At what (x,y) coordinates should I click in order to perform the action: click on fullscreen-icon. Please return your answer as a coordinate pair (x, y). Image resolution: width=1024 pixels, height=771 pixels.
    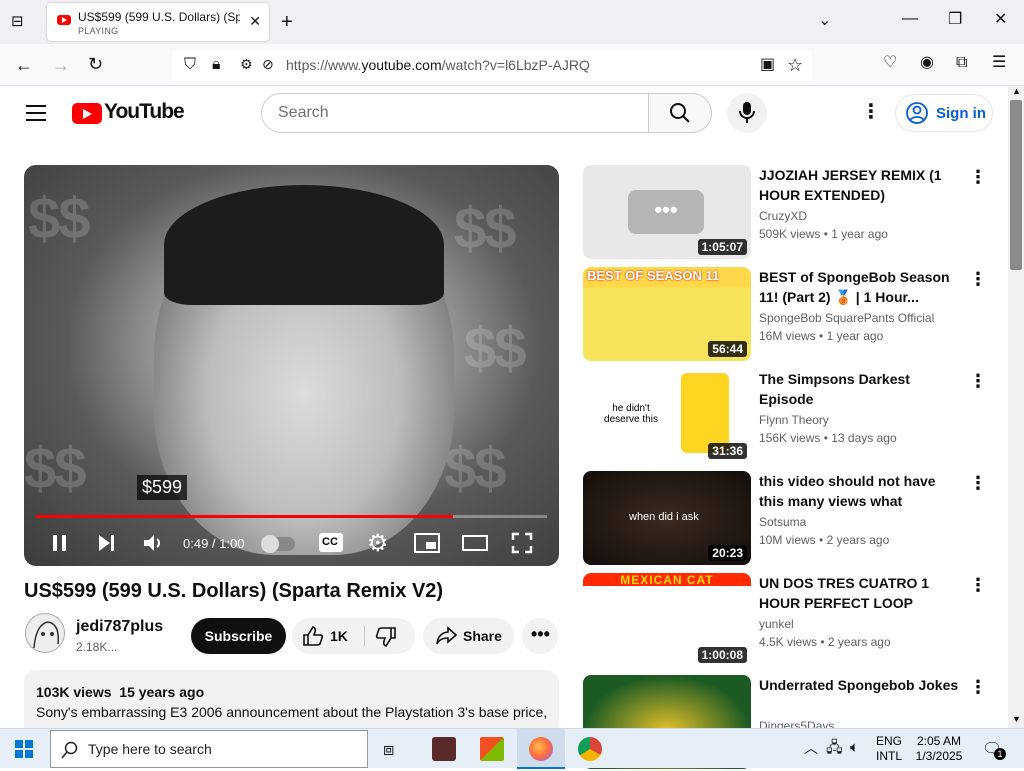
    Looking at the image, I should click on (522, 543).